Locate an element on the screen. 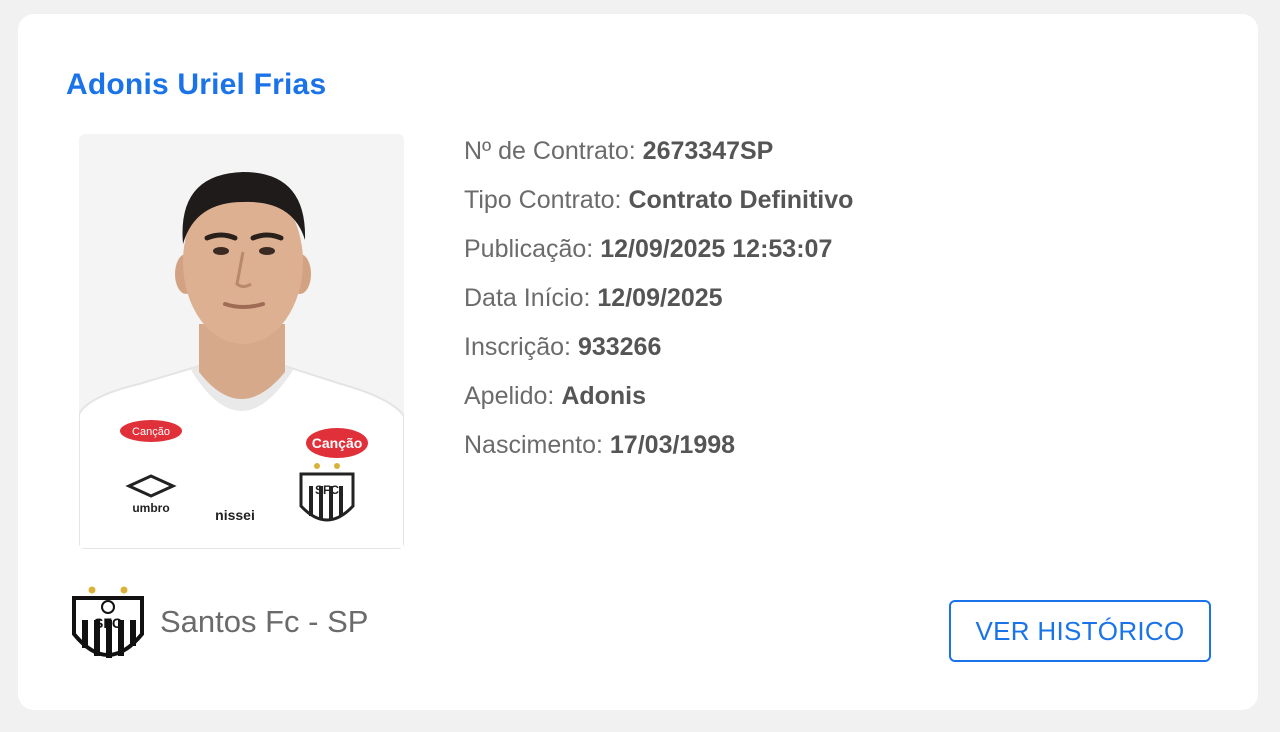 The image size is (1280, 732). detail-row-birth: Nascimento: 17/03/1998 is located at coordinates (658, 454).